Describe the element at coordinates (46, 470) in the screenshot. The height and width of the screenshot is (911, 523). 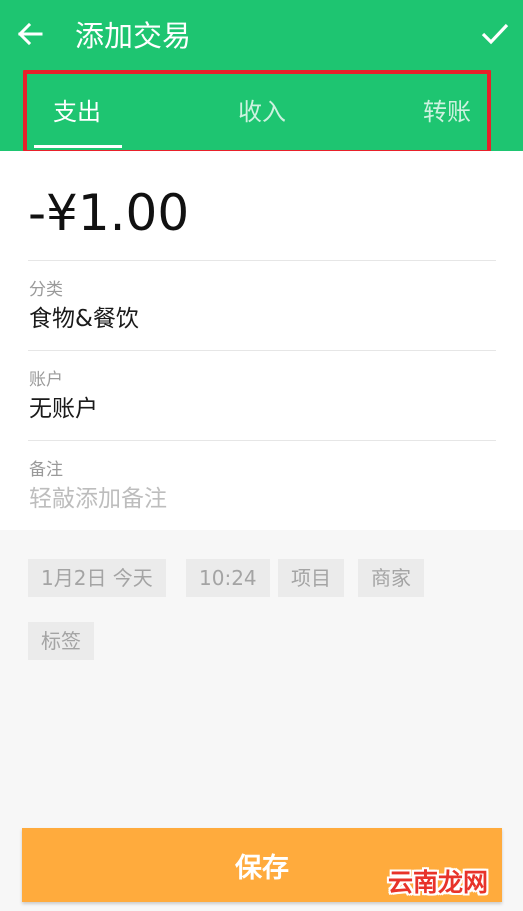
I see `note-label: 备注` at that location.